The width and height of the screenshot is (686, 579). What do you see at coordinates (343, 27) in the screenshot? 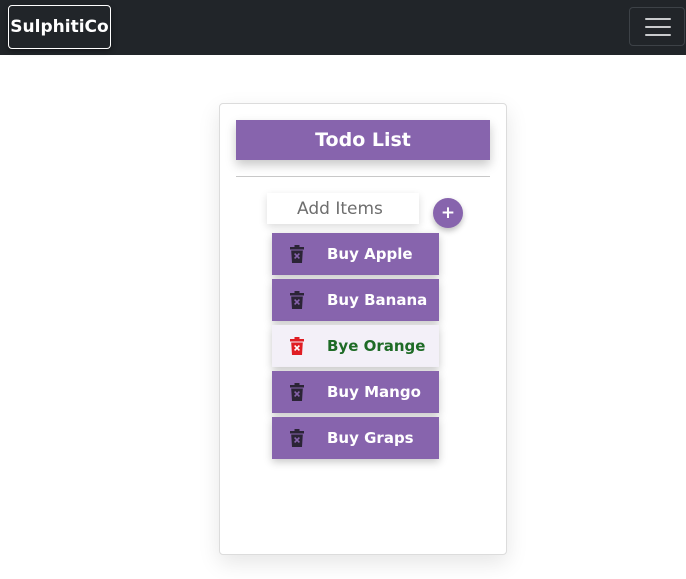
I see `navbar: SulphitiCo` at bounding box center [343, 27].